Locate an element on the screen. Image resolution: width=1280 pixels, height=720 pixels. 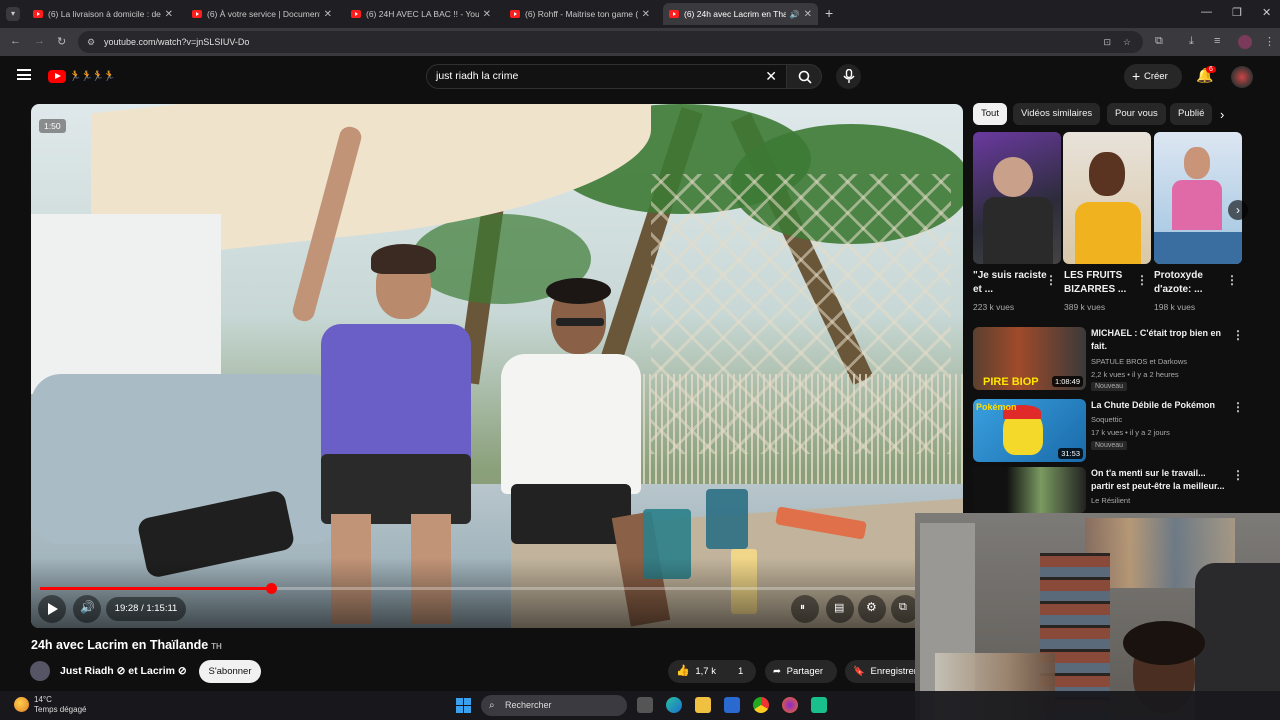
chip-for-you: Pour vous is located at coordinates (1136, 114).